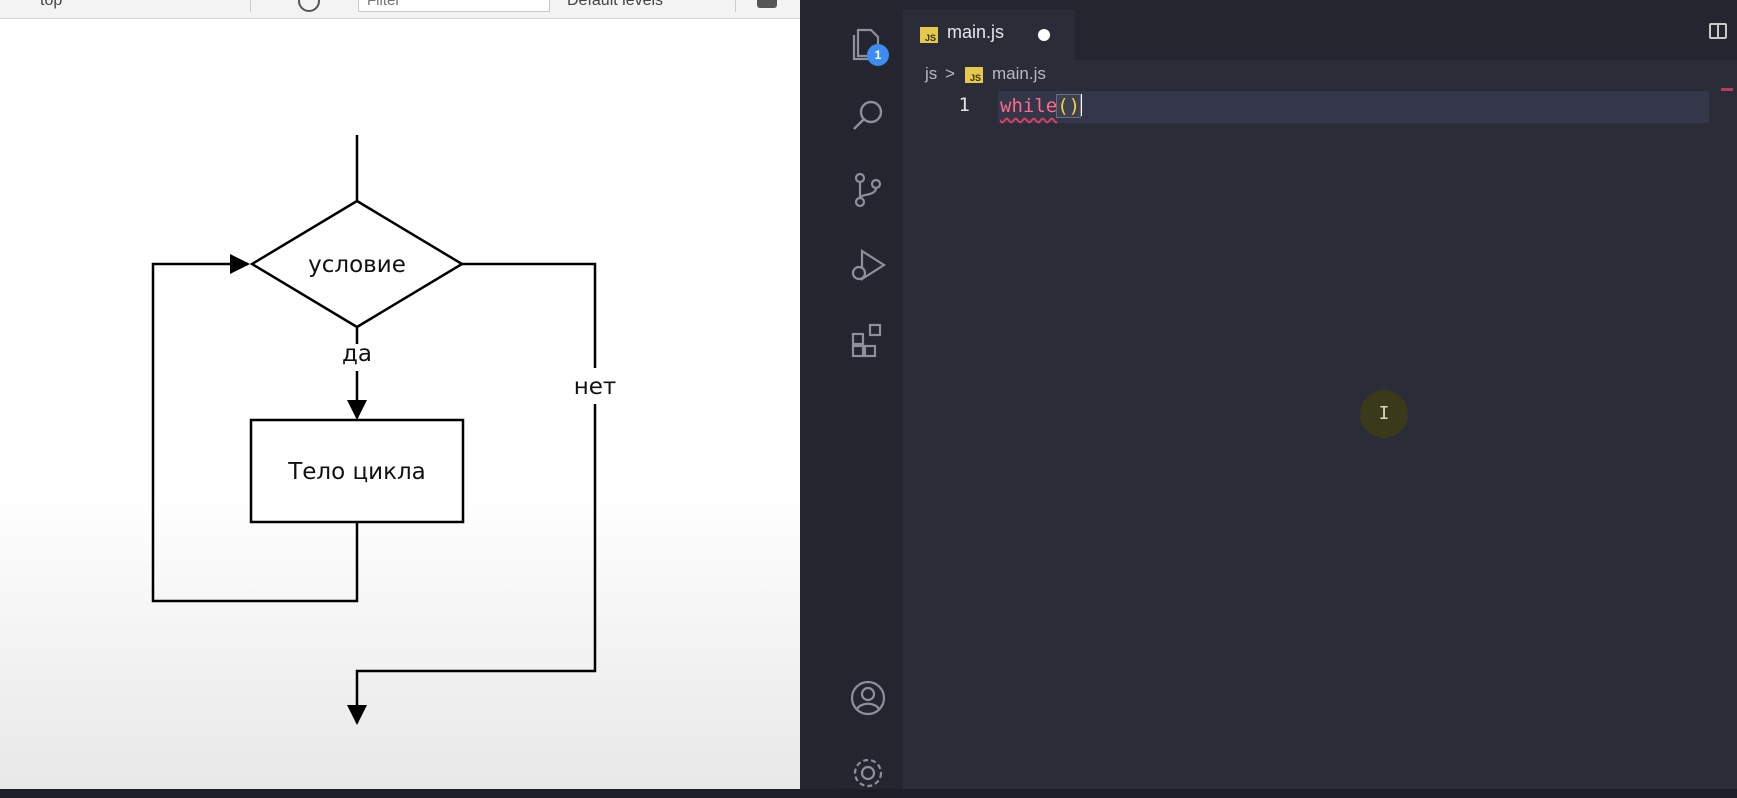  What do you see at coordinates (1019, 74) in the screenshot?
I see `breadcrumb-file: main.js` at bounding box center [1019, 74].